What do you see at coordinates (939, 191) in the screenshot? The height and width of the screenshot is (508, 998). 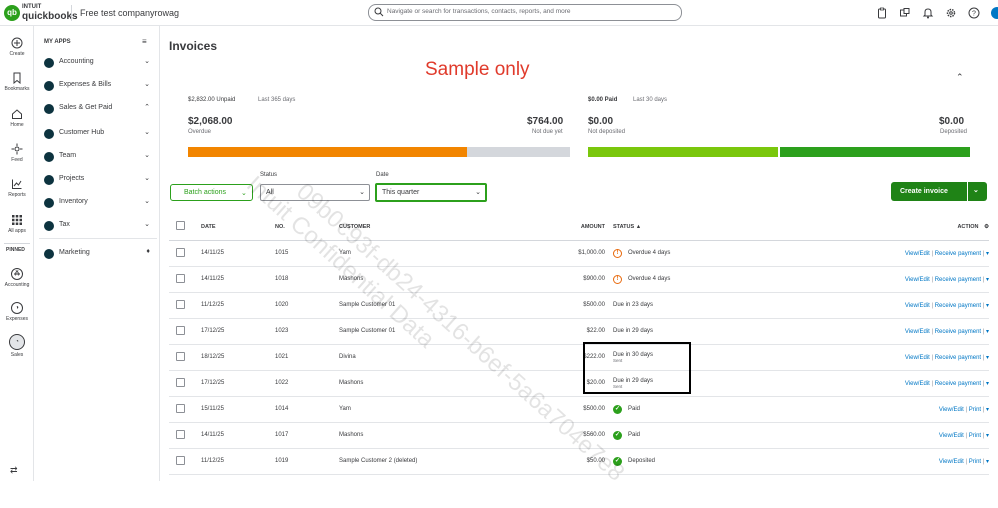 I see `create-invoice-button: Create invoice ⌄` at bounding box center [939, 191].